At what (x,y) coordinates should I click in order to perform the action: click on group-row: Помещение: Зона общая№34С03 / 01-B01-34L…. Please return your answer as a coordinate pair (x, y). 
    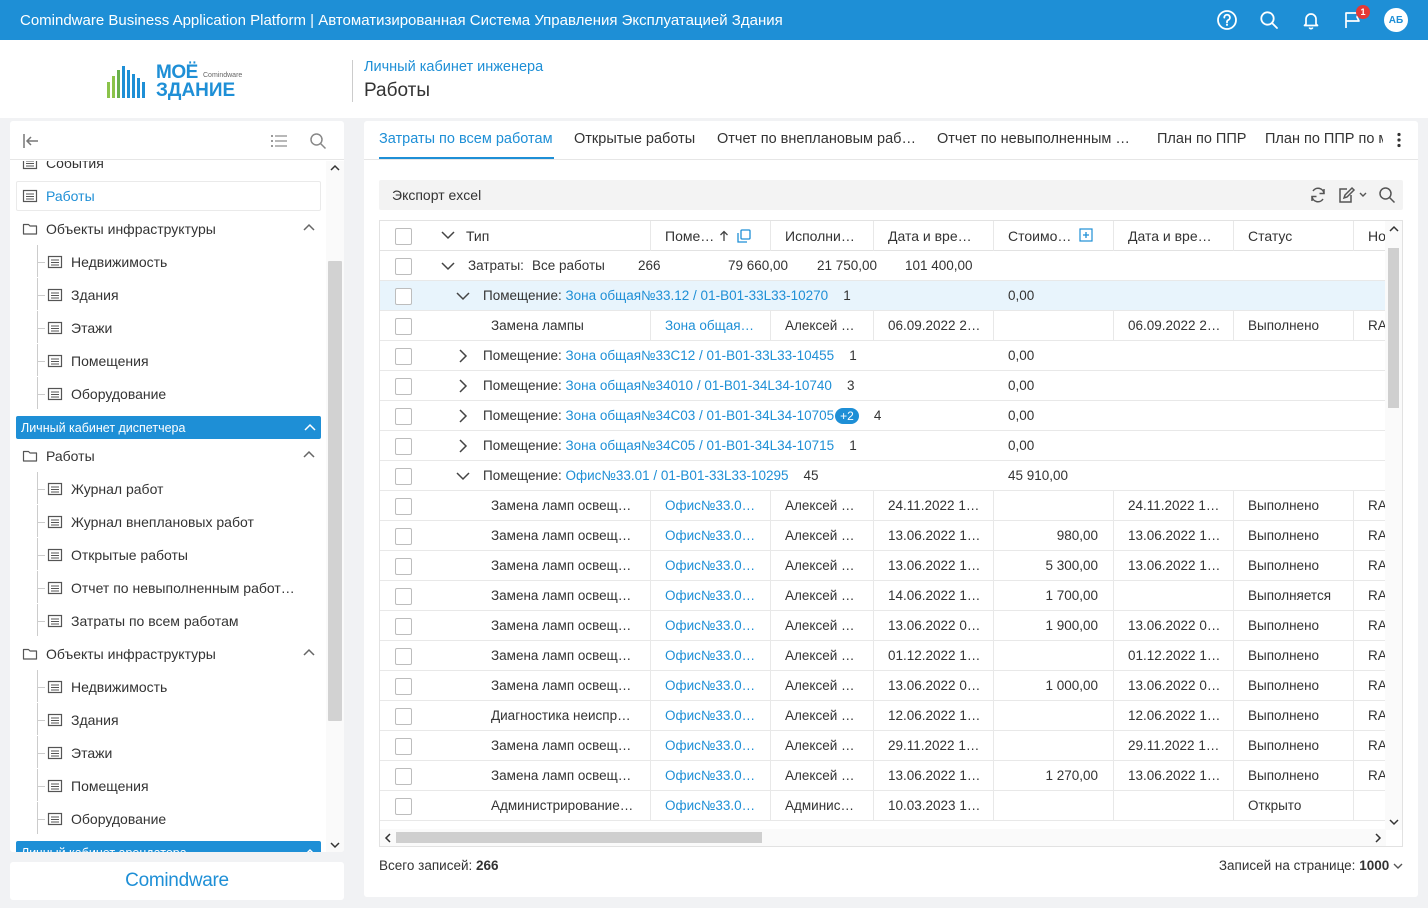
    Looking at the image, I should click on (883, 416).